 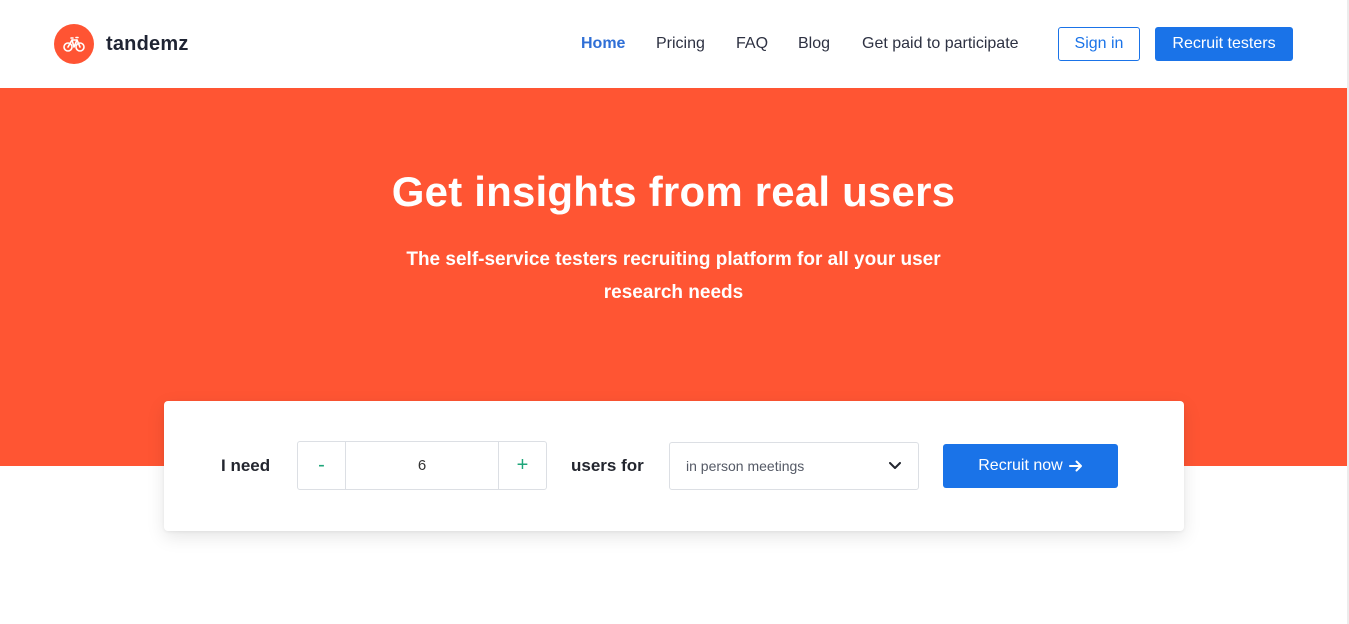 I want to click on nav-home: Home, so click(x=603, y=44).